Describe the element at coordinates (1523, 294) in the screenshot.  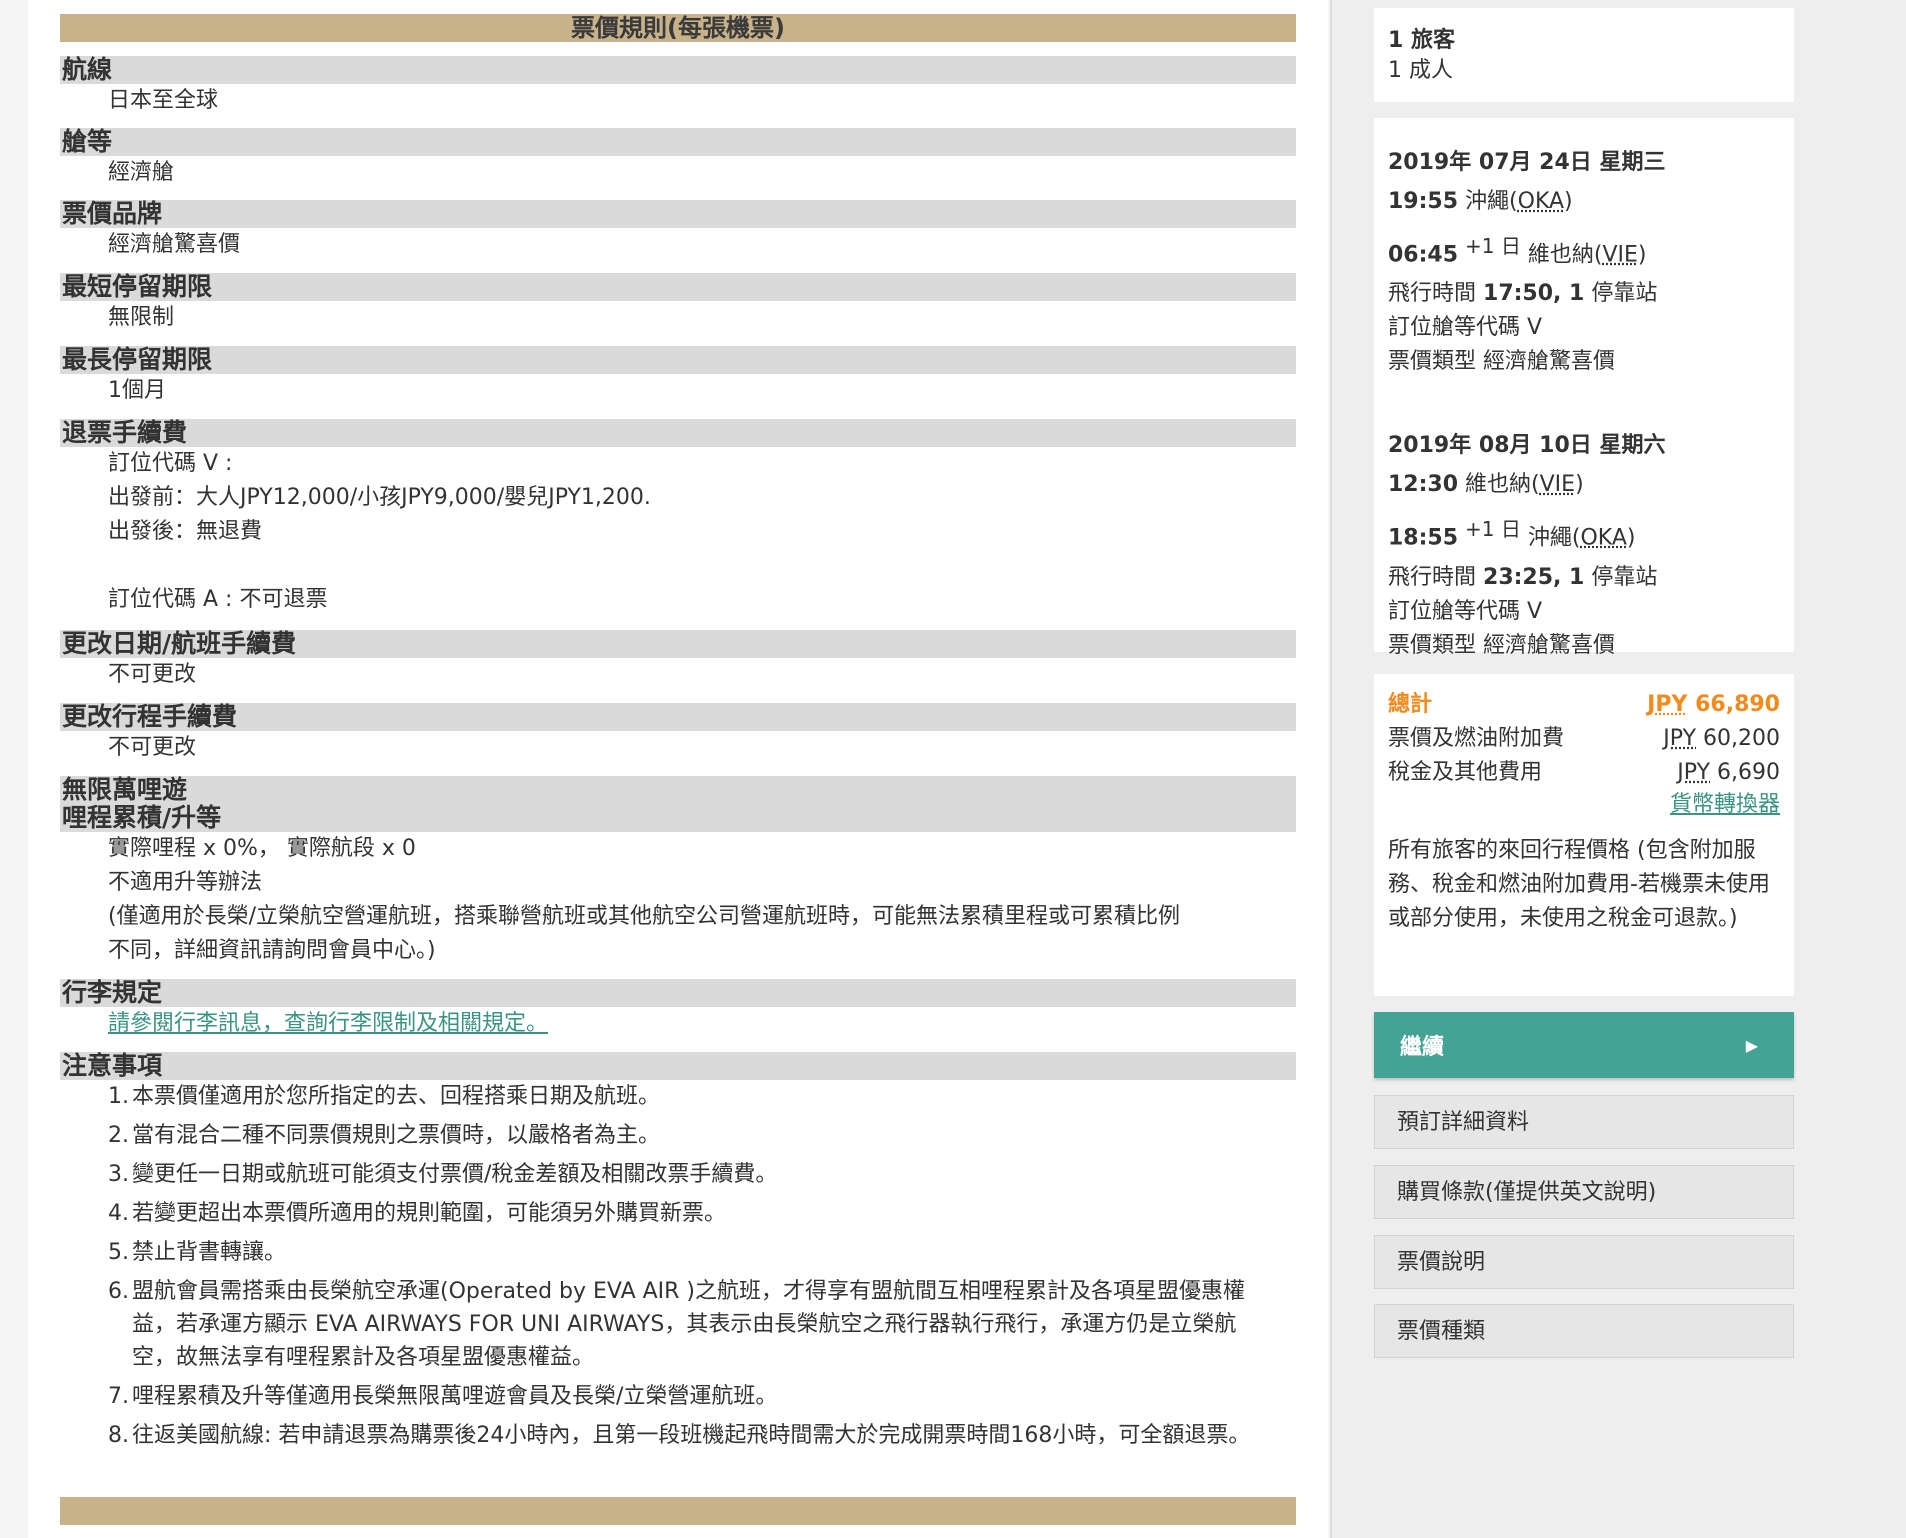
I see `outbound-duration: 飛行時間 17:50, 1 停靠站` at that location.